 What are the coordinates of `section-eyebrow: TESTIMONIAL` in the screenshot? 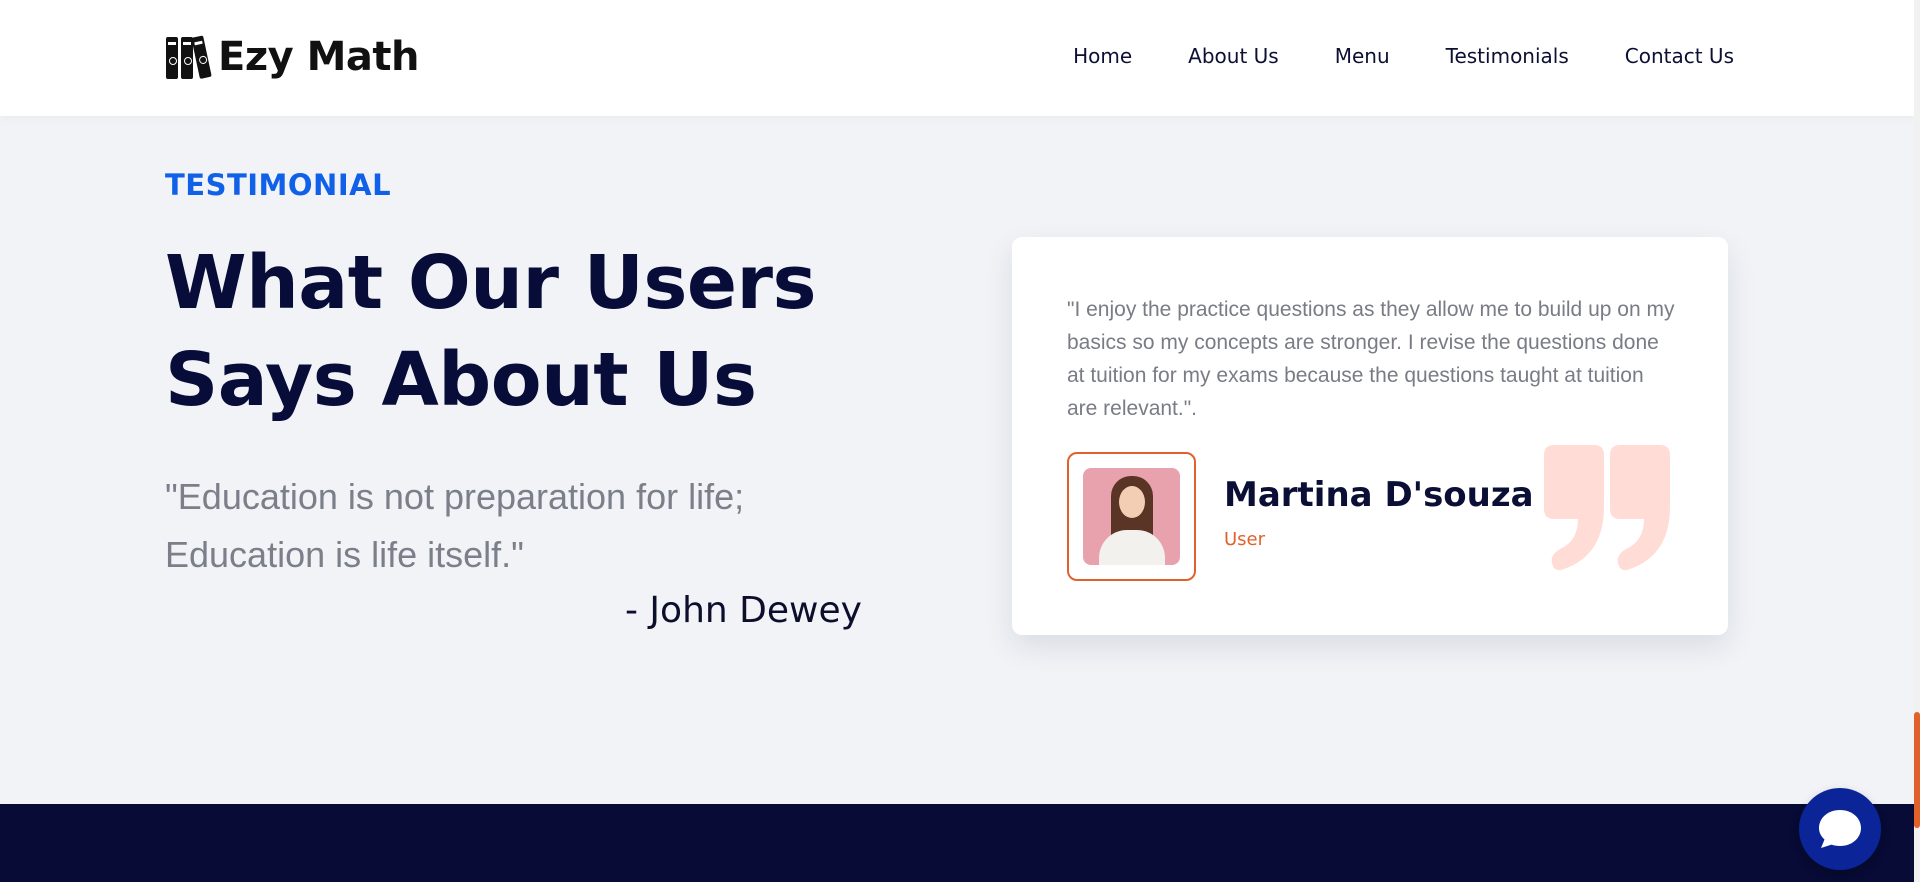 It's located at (278, 185).